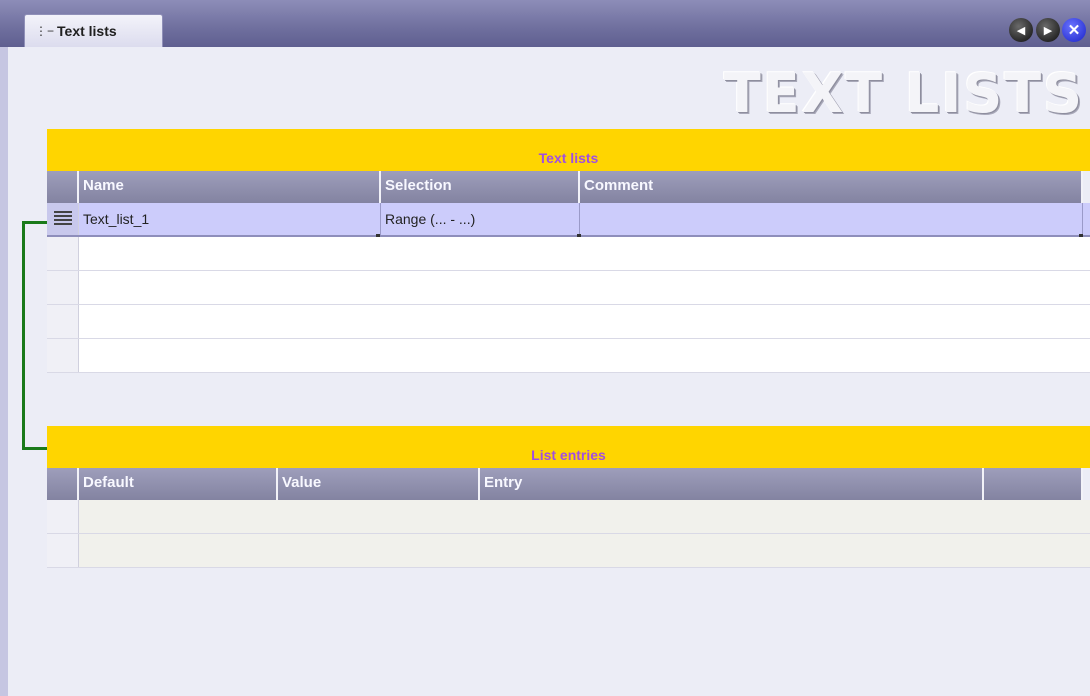 The width and height of the screenshot is (1090, 696). I want to click on column-header-selection: Selection, so click(480, 187).